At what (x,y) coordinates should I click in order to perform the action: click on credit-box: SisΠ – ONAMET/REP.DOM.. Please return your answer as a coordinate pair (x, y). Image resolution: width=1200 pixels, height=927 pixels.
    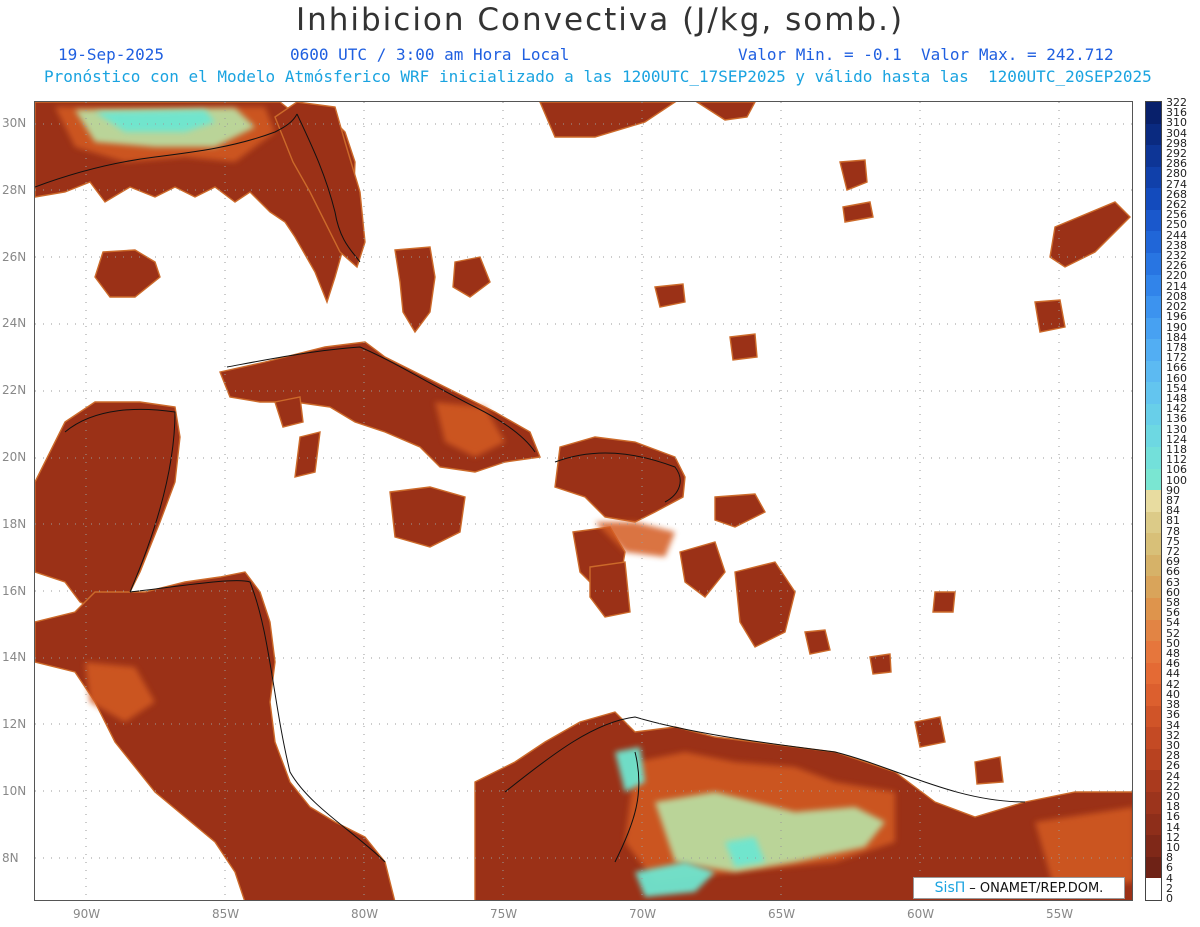
    Looking at the image, I should click on (1019, 888).